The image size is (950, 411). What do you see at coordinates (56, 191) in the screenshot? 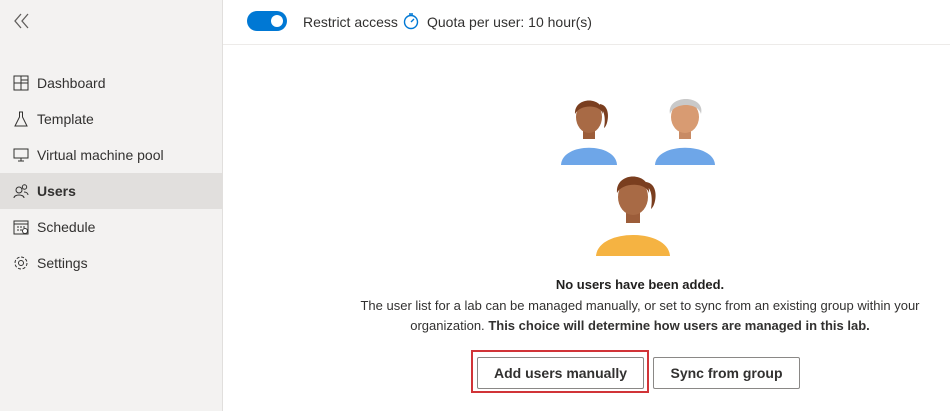
I see `sidebar-item-label: Users` at bounding box center [56, 191].